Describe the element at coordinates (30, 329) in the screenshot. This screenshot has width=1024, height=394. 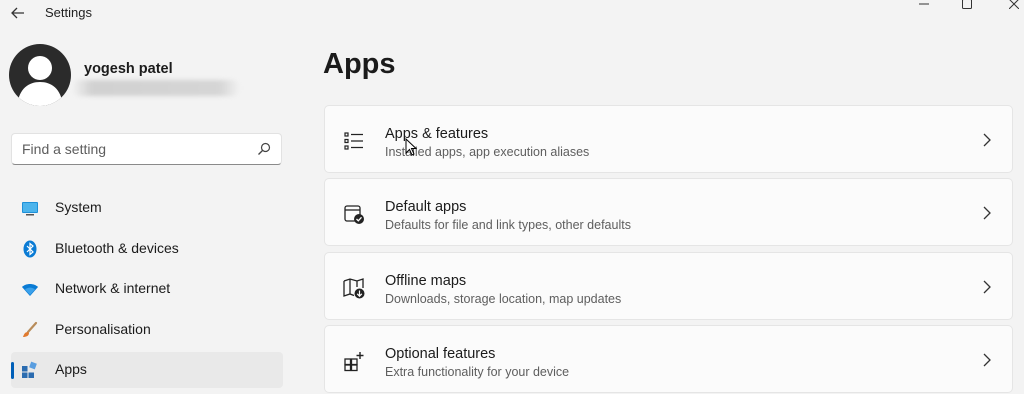
I see `brush-icon` at that location.